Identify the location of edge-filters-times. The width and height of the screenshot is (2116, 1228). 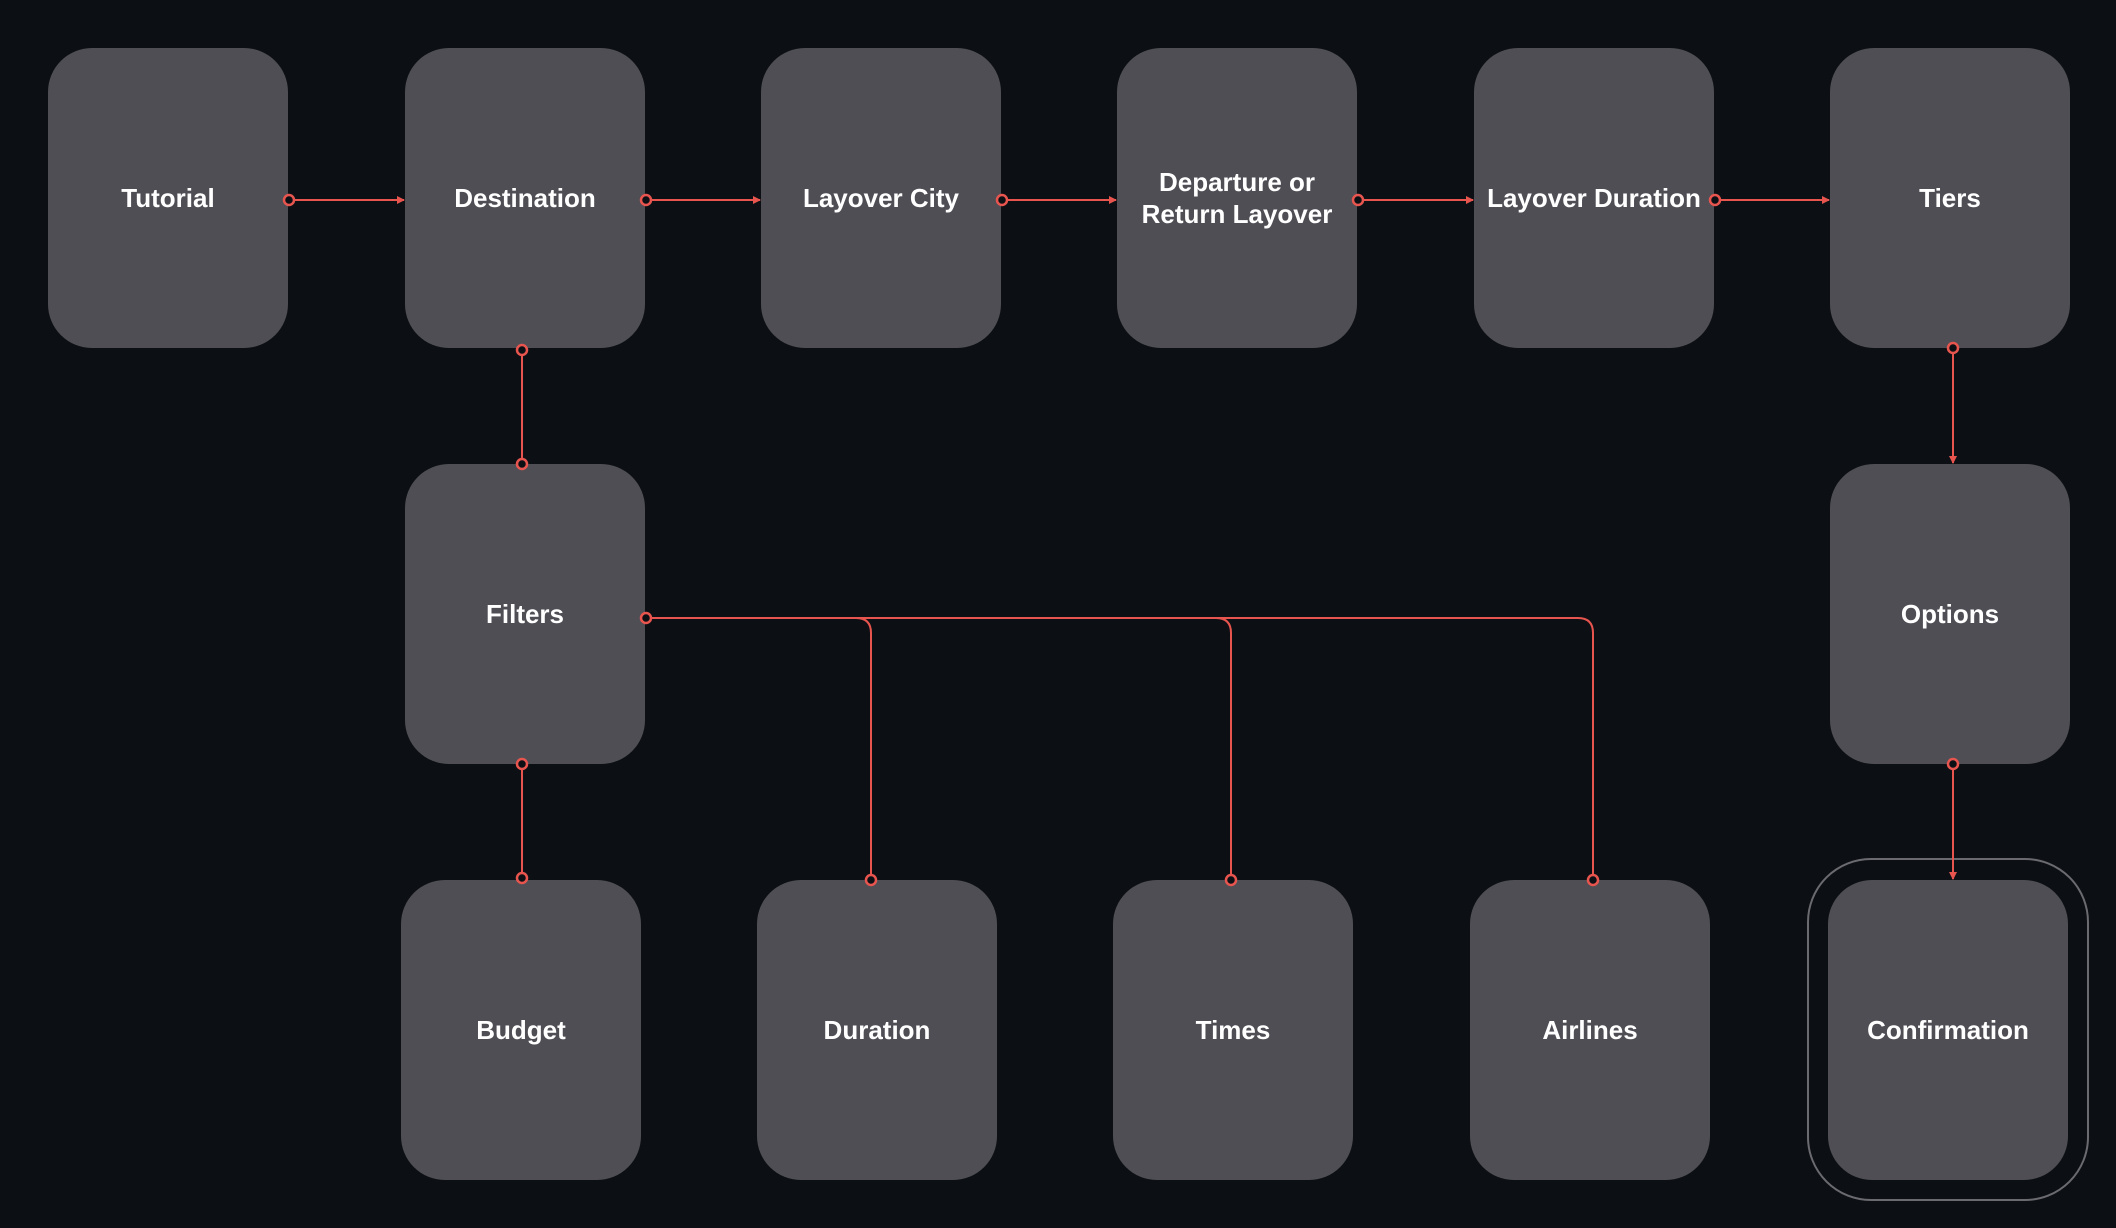
(1223, 746).